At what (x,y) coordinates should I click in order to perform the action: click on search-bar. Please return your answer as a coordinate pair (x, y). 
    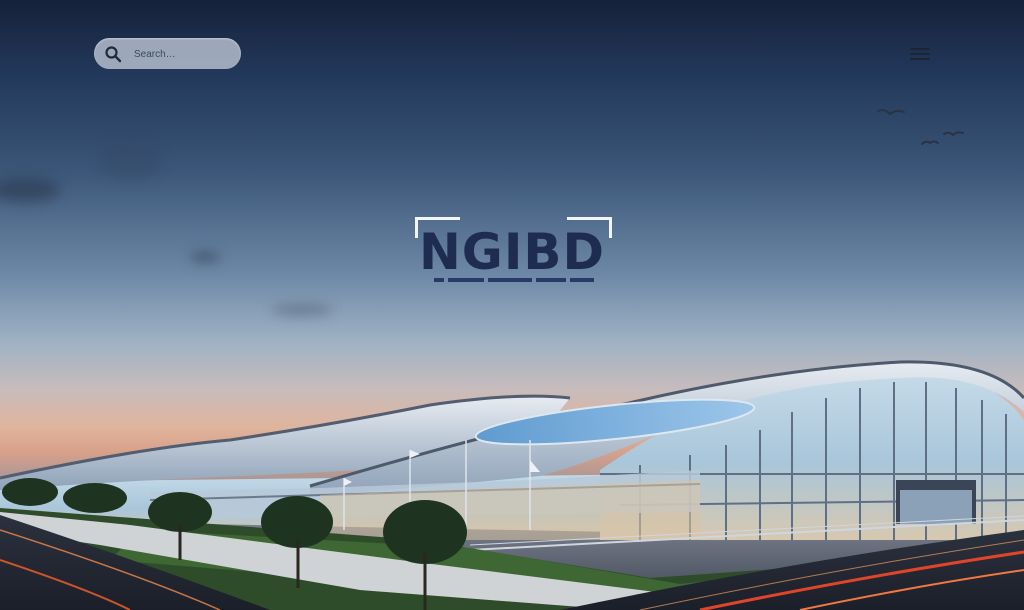
    Looking at the image, I should click on (167, 53).